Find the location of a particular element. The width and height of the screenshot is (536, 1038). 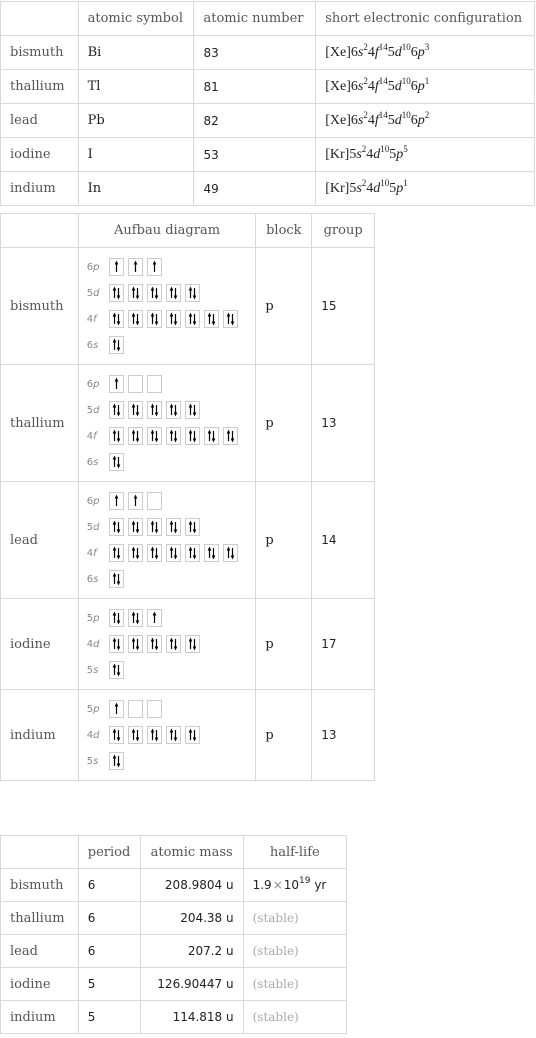

header-block: block is located at coordinates (284, 230).